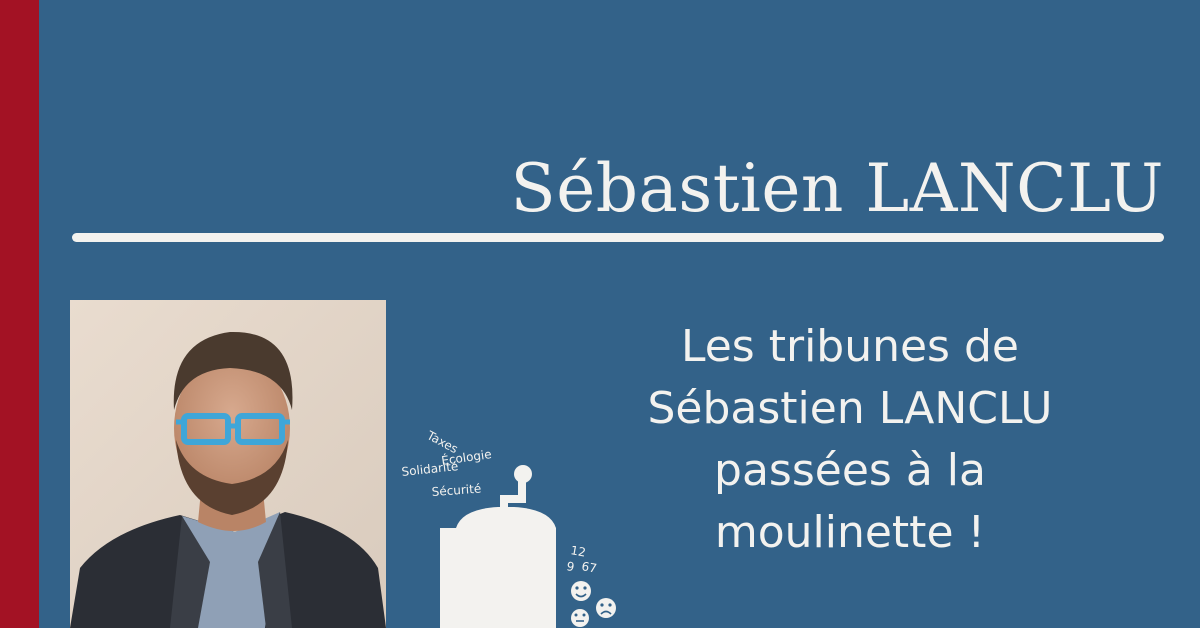 The height and width of the screenshot is (628, 1200). What do you see at coordinates (430, 469) in the screenshot?
I see `word-solidarite: Solidarité` at bounding box center [430, 469].